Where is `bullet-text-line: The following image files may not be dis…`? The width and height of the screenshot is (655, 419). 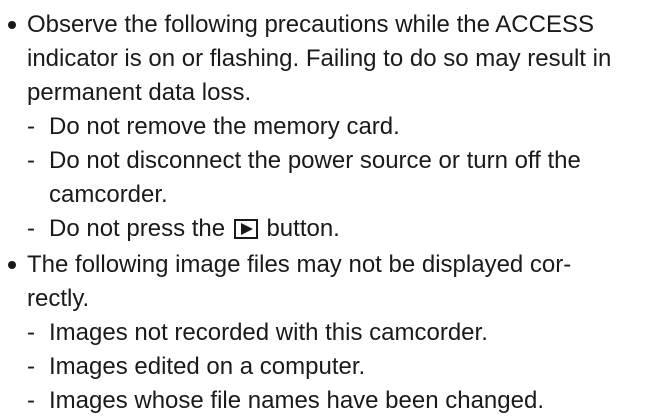 bullet-text-line: The following image files may not be dis… is located at coordinates (299, 264).